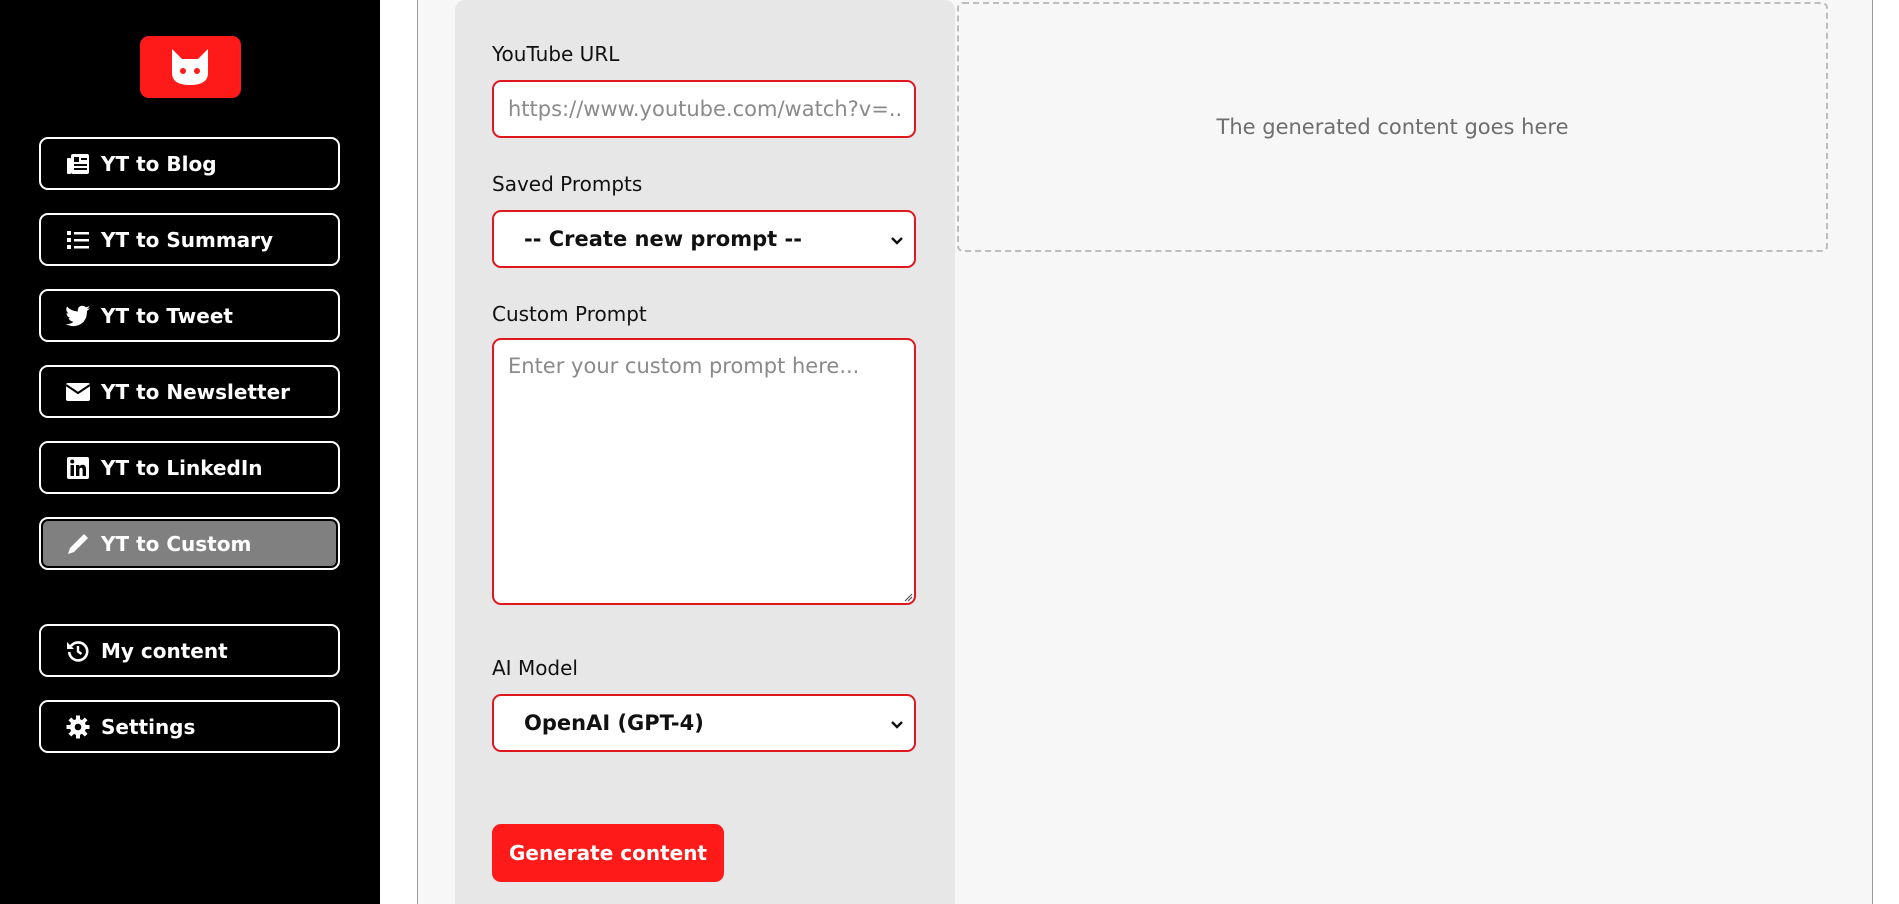  I want to click on saved-prompts-select: -- Create new prompt --, so click(704, 239).